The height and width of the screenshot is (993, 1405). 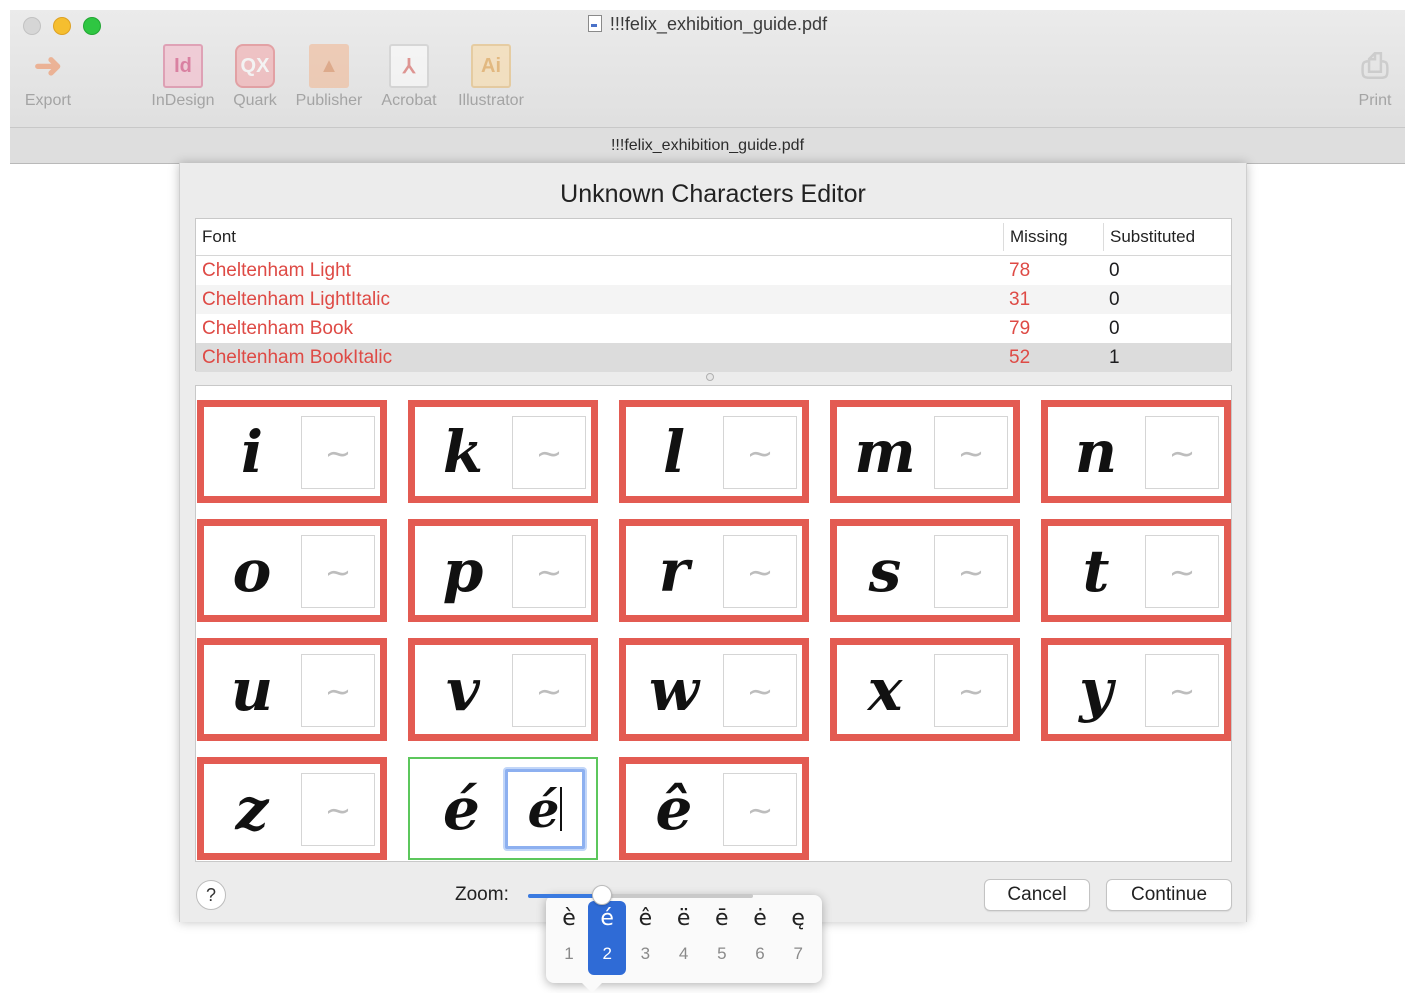 What do you see at coordinates (1020, 357) in the screenshot?
I see `missing-count: 52` at bounding box center [1020, 357].